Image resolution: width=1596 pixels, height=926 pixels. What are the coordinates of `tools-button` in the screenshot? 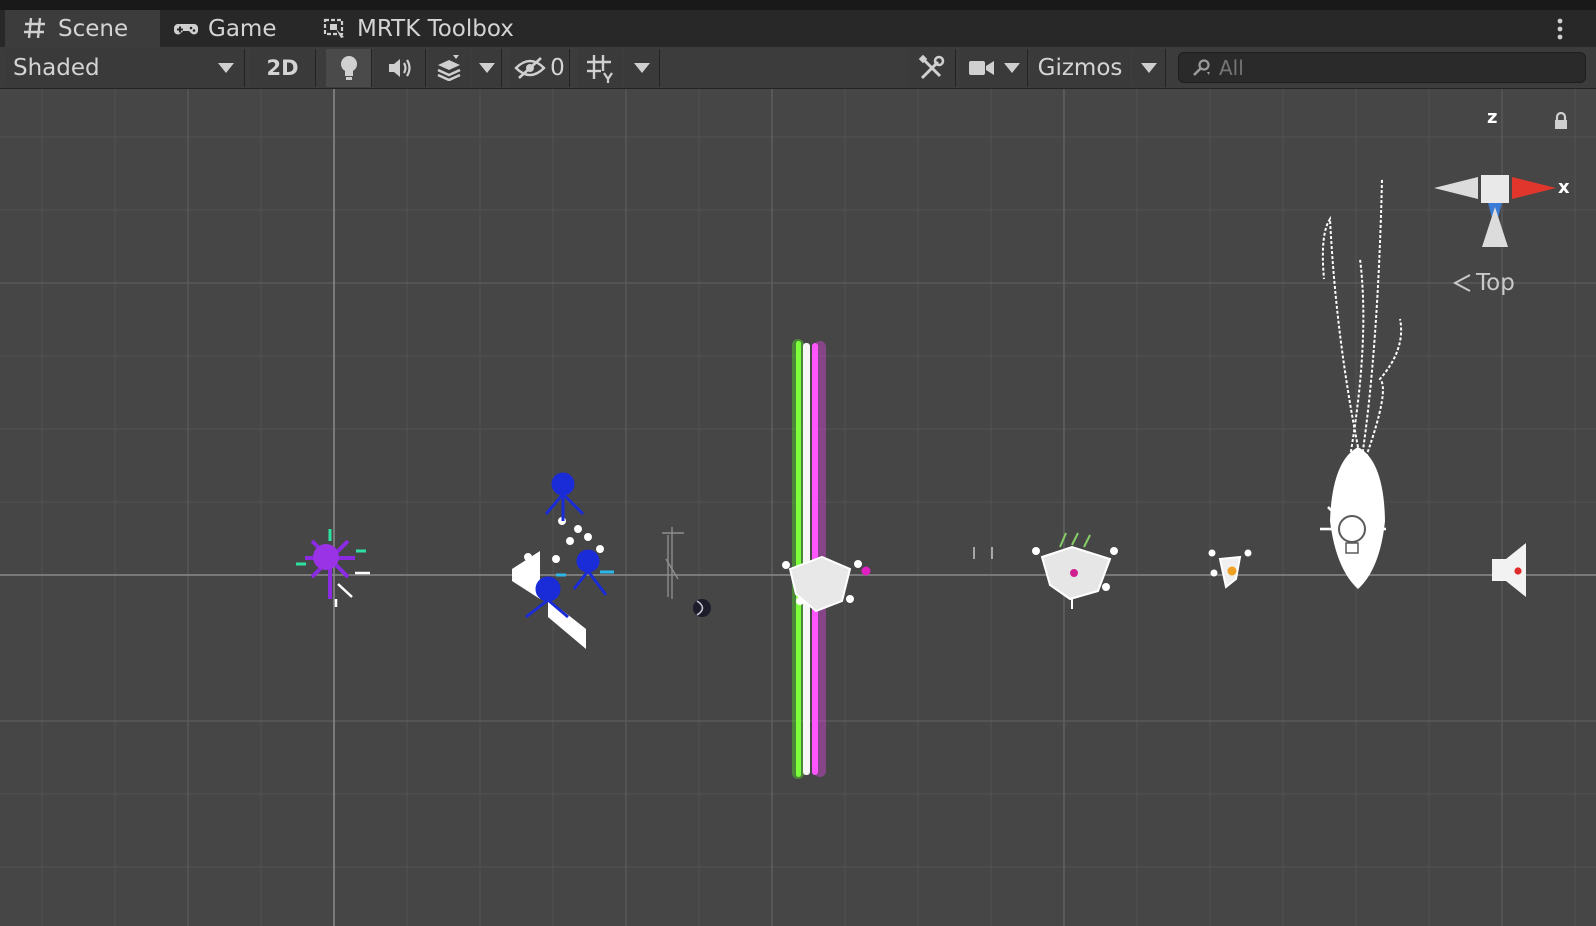 It's located at (932, 68).